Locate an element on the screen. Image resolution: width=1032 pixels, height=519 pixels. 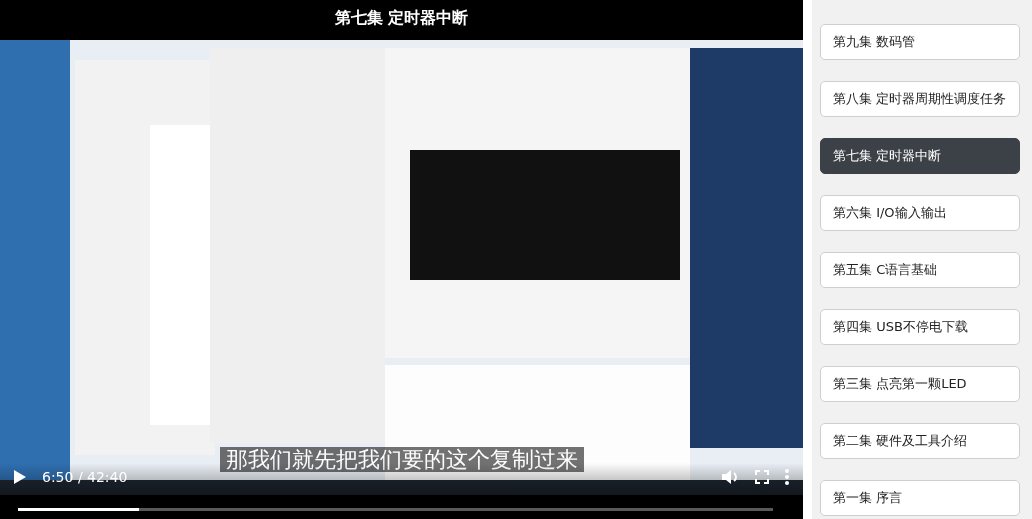
play-icon is located at coordinates (20, 477).